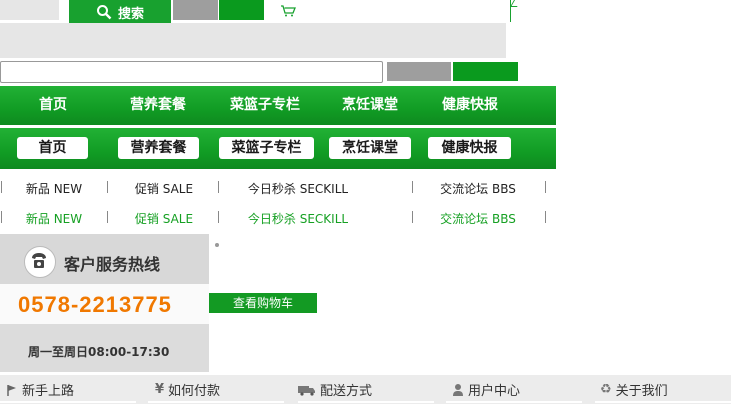 The image size is (731, 404). What do you see at coordinates (195, 10) in the screenshot?
I see `top-gray-button` at bounding box center [195, 10].